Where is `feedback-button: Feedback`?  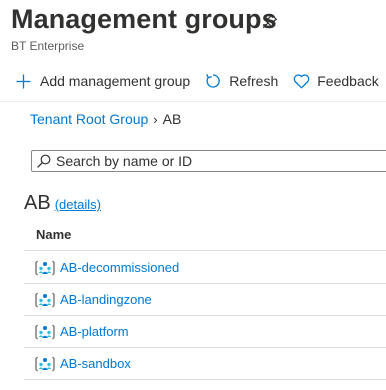
feedback-button: Feedback is located at coordinates (336, 81).